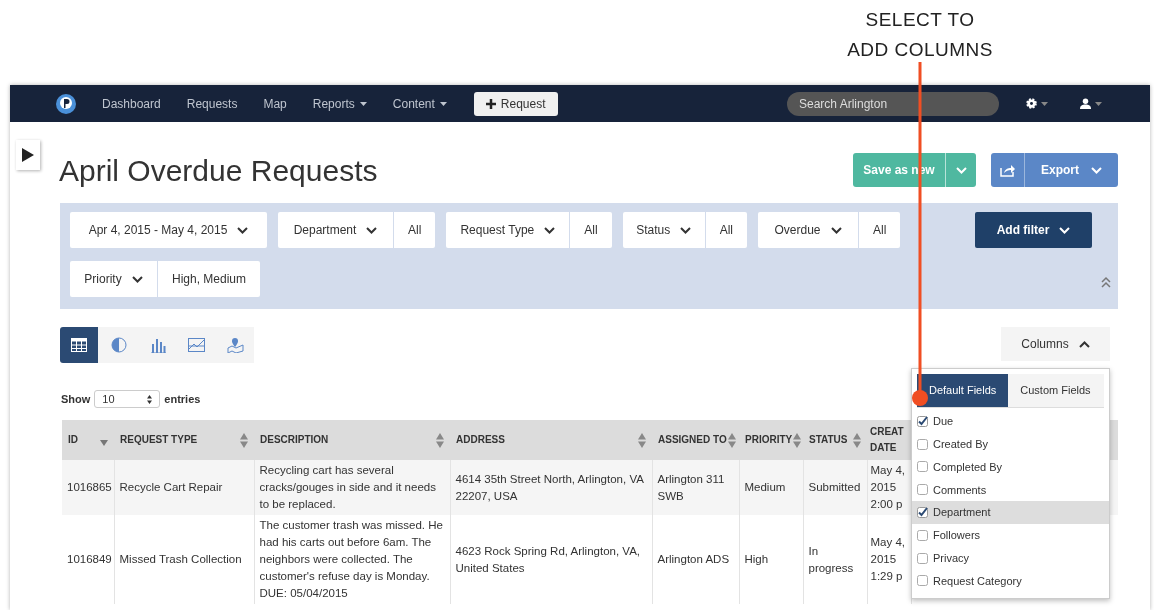  Describe the element at coordinates (834, 487) in the screenshot. I see `table-cell-text: Submitted` at that location.